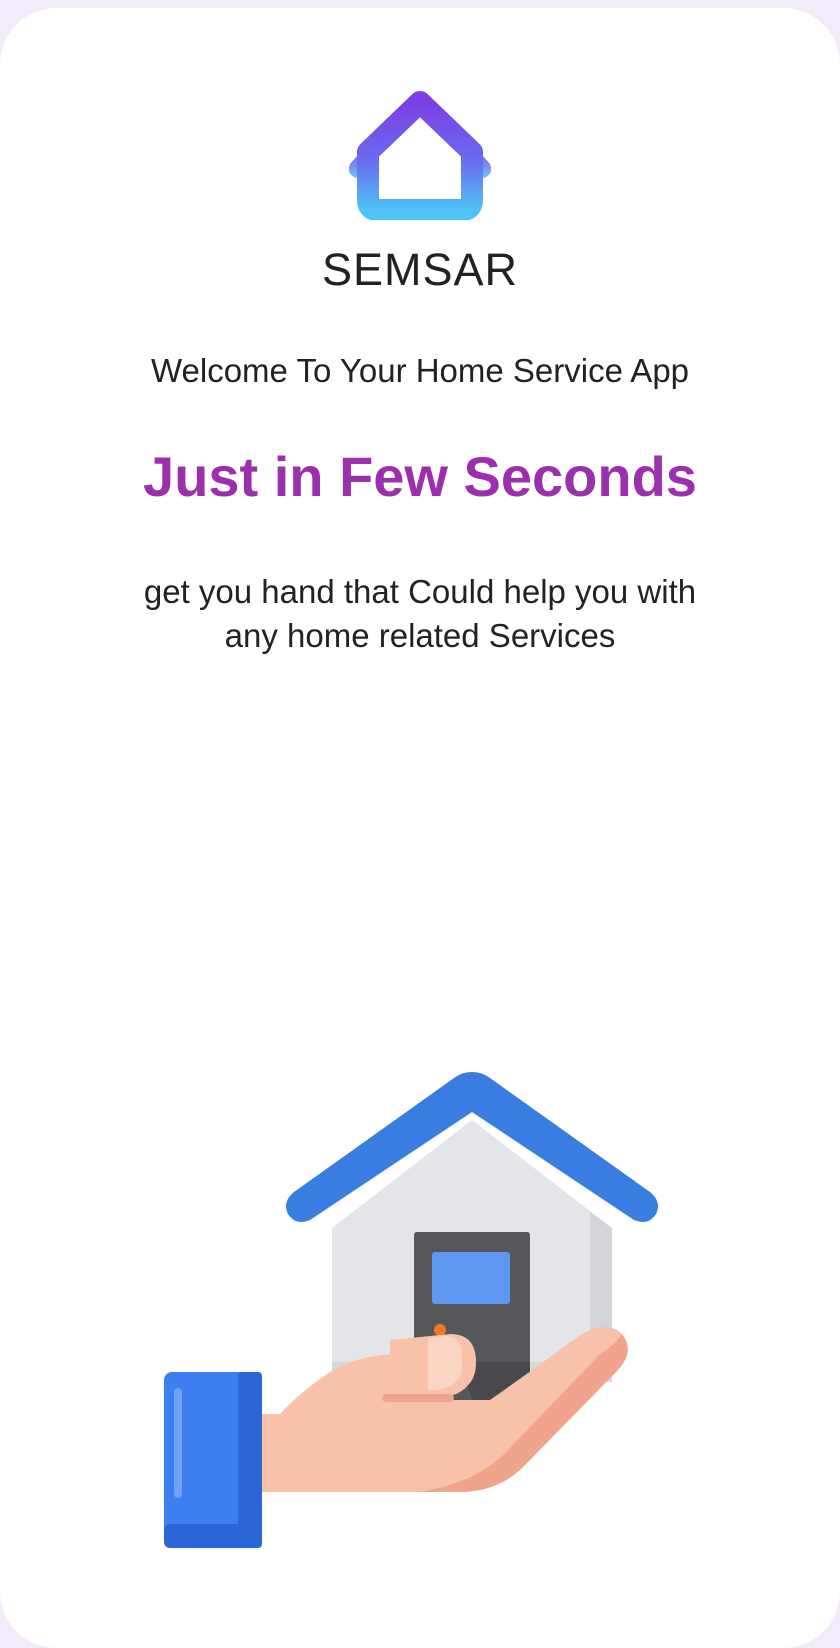 The width and height of the screenshot is (840, 1648). What do you see at coordinates (420, 370) in the screenshot?
I see `welcome-text: Welcome To Your Home Service App` at bounding box center [420, 370].